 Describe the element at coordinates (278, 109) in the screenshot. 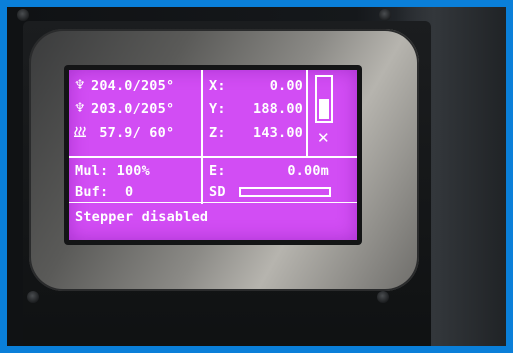

I see `axis-y-value: 188.00` at that location.